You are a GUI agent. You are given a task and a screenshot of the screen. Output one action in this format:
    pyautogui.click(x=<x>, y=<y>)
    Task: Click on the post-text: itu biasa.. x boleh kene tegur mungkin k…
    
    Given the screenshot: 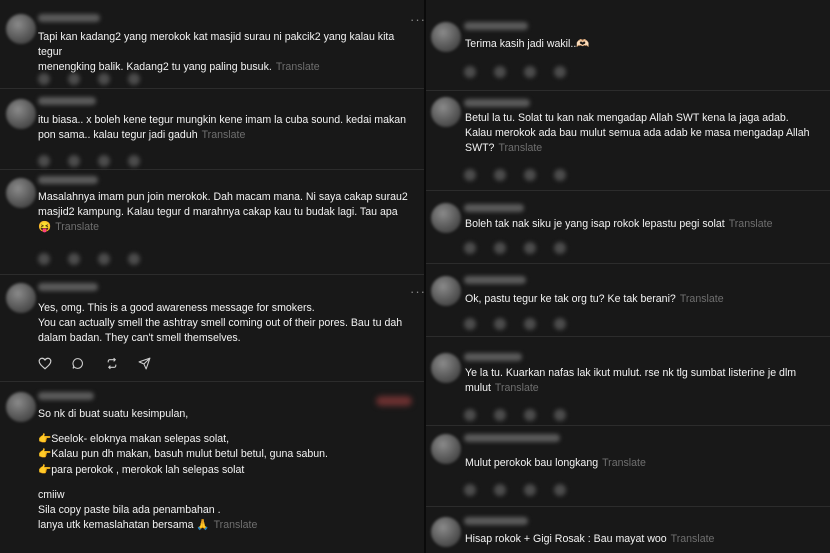 What is the action you would take?
    pyautogui.click(x=229, y=128)
    